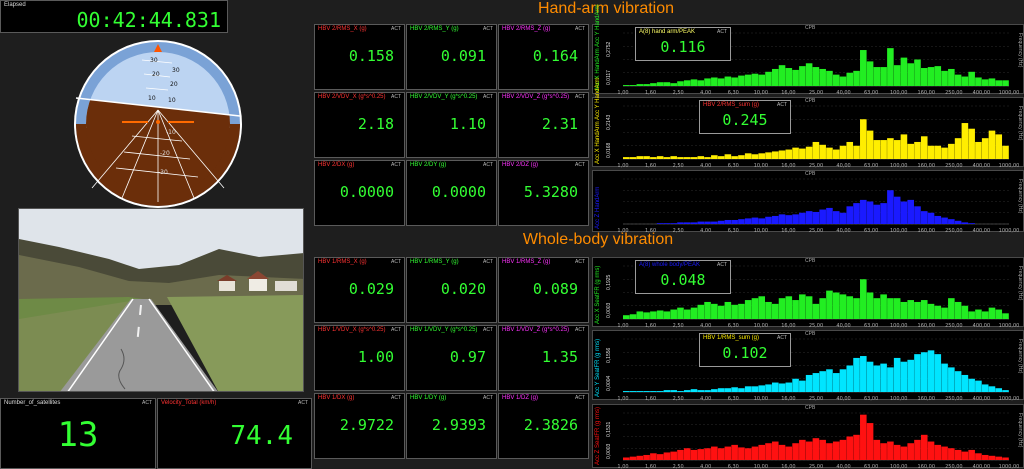 This screenshot has width=1024, height=469. I want to click on elapsed-label: Elapsed, so click(15, 5).